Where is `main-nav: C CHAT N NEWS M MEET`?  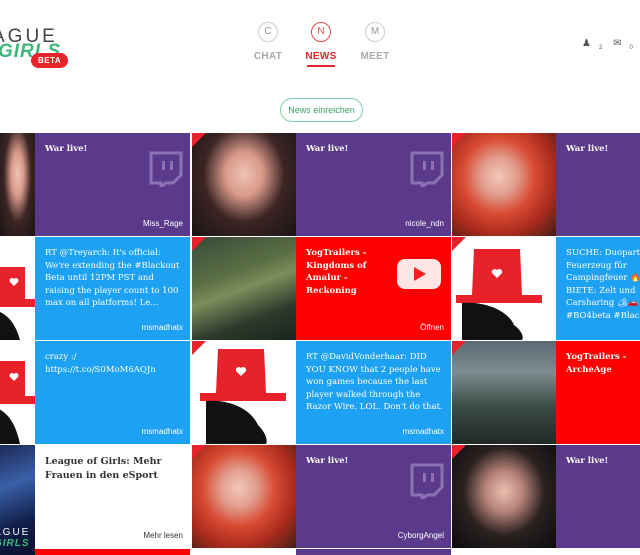 main-nav: C CHAT N NEWS M MEET is located at coordinates (323, 44).